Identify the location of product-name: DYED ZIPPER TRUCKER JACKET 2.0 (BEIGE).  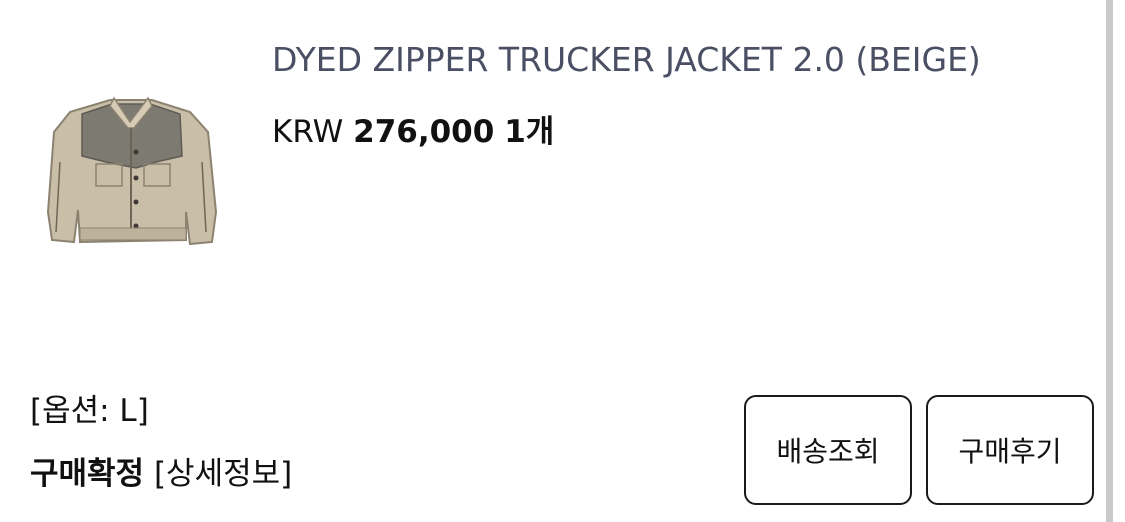
(626, 59).